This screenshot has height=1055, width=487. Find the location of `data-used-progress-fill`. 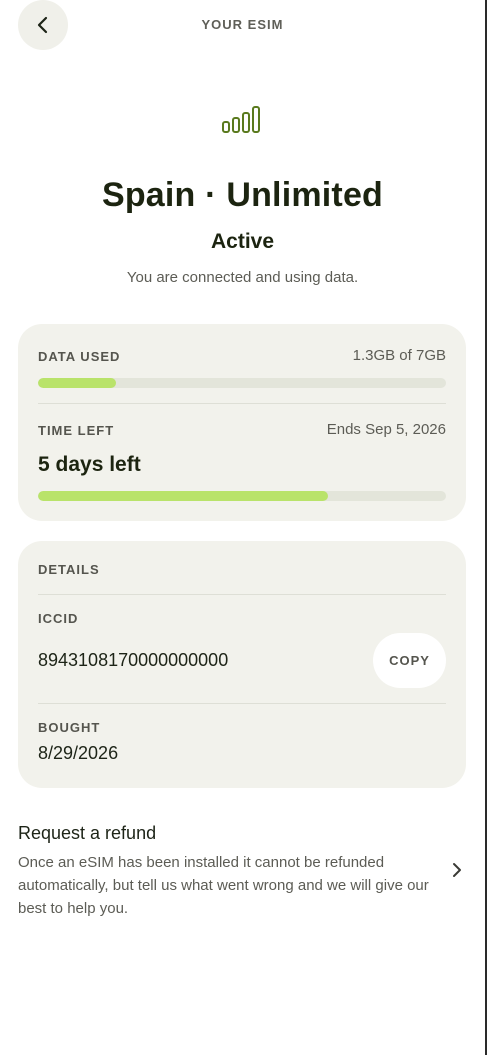

data-used-progress-fill is located at coordinates (77, 383).